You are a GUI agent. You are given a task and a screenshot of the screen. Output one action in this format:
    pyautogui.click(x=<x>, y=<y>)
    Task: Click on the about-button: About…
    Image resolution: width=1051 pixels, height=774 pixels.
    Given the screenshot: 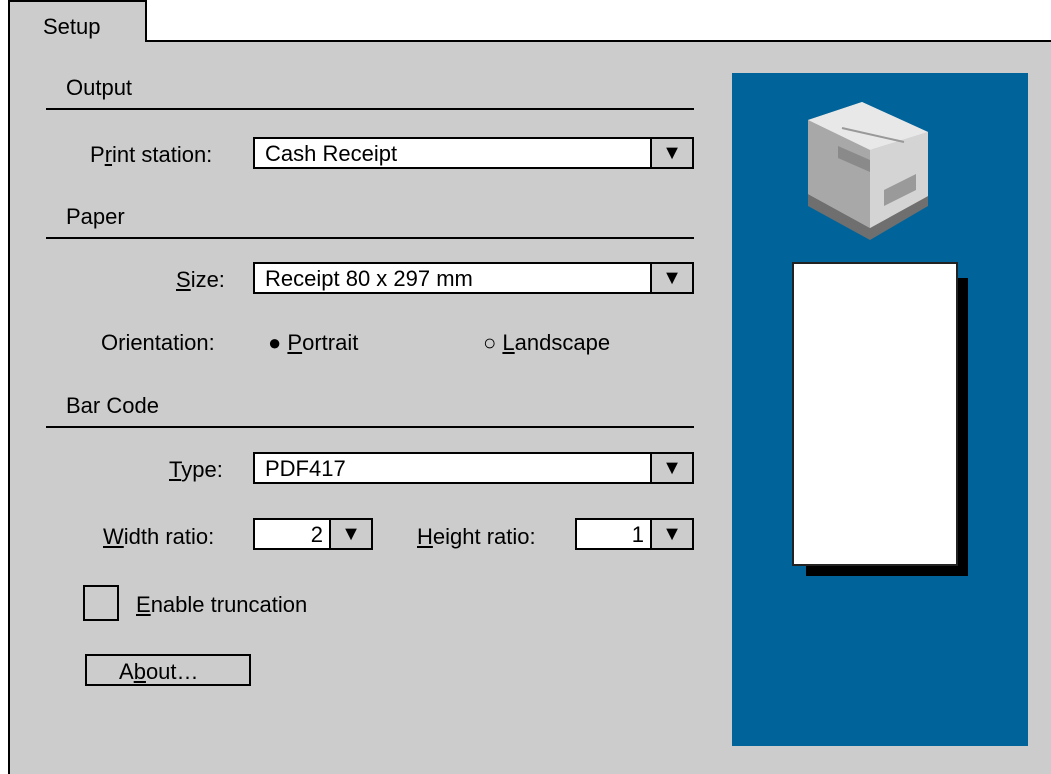 What is the action you would take?
    pyautogui.click(x=168, y=670)
    